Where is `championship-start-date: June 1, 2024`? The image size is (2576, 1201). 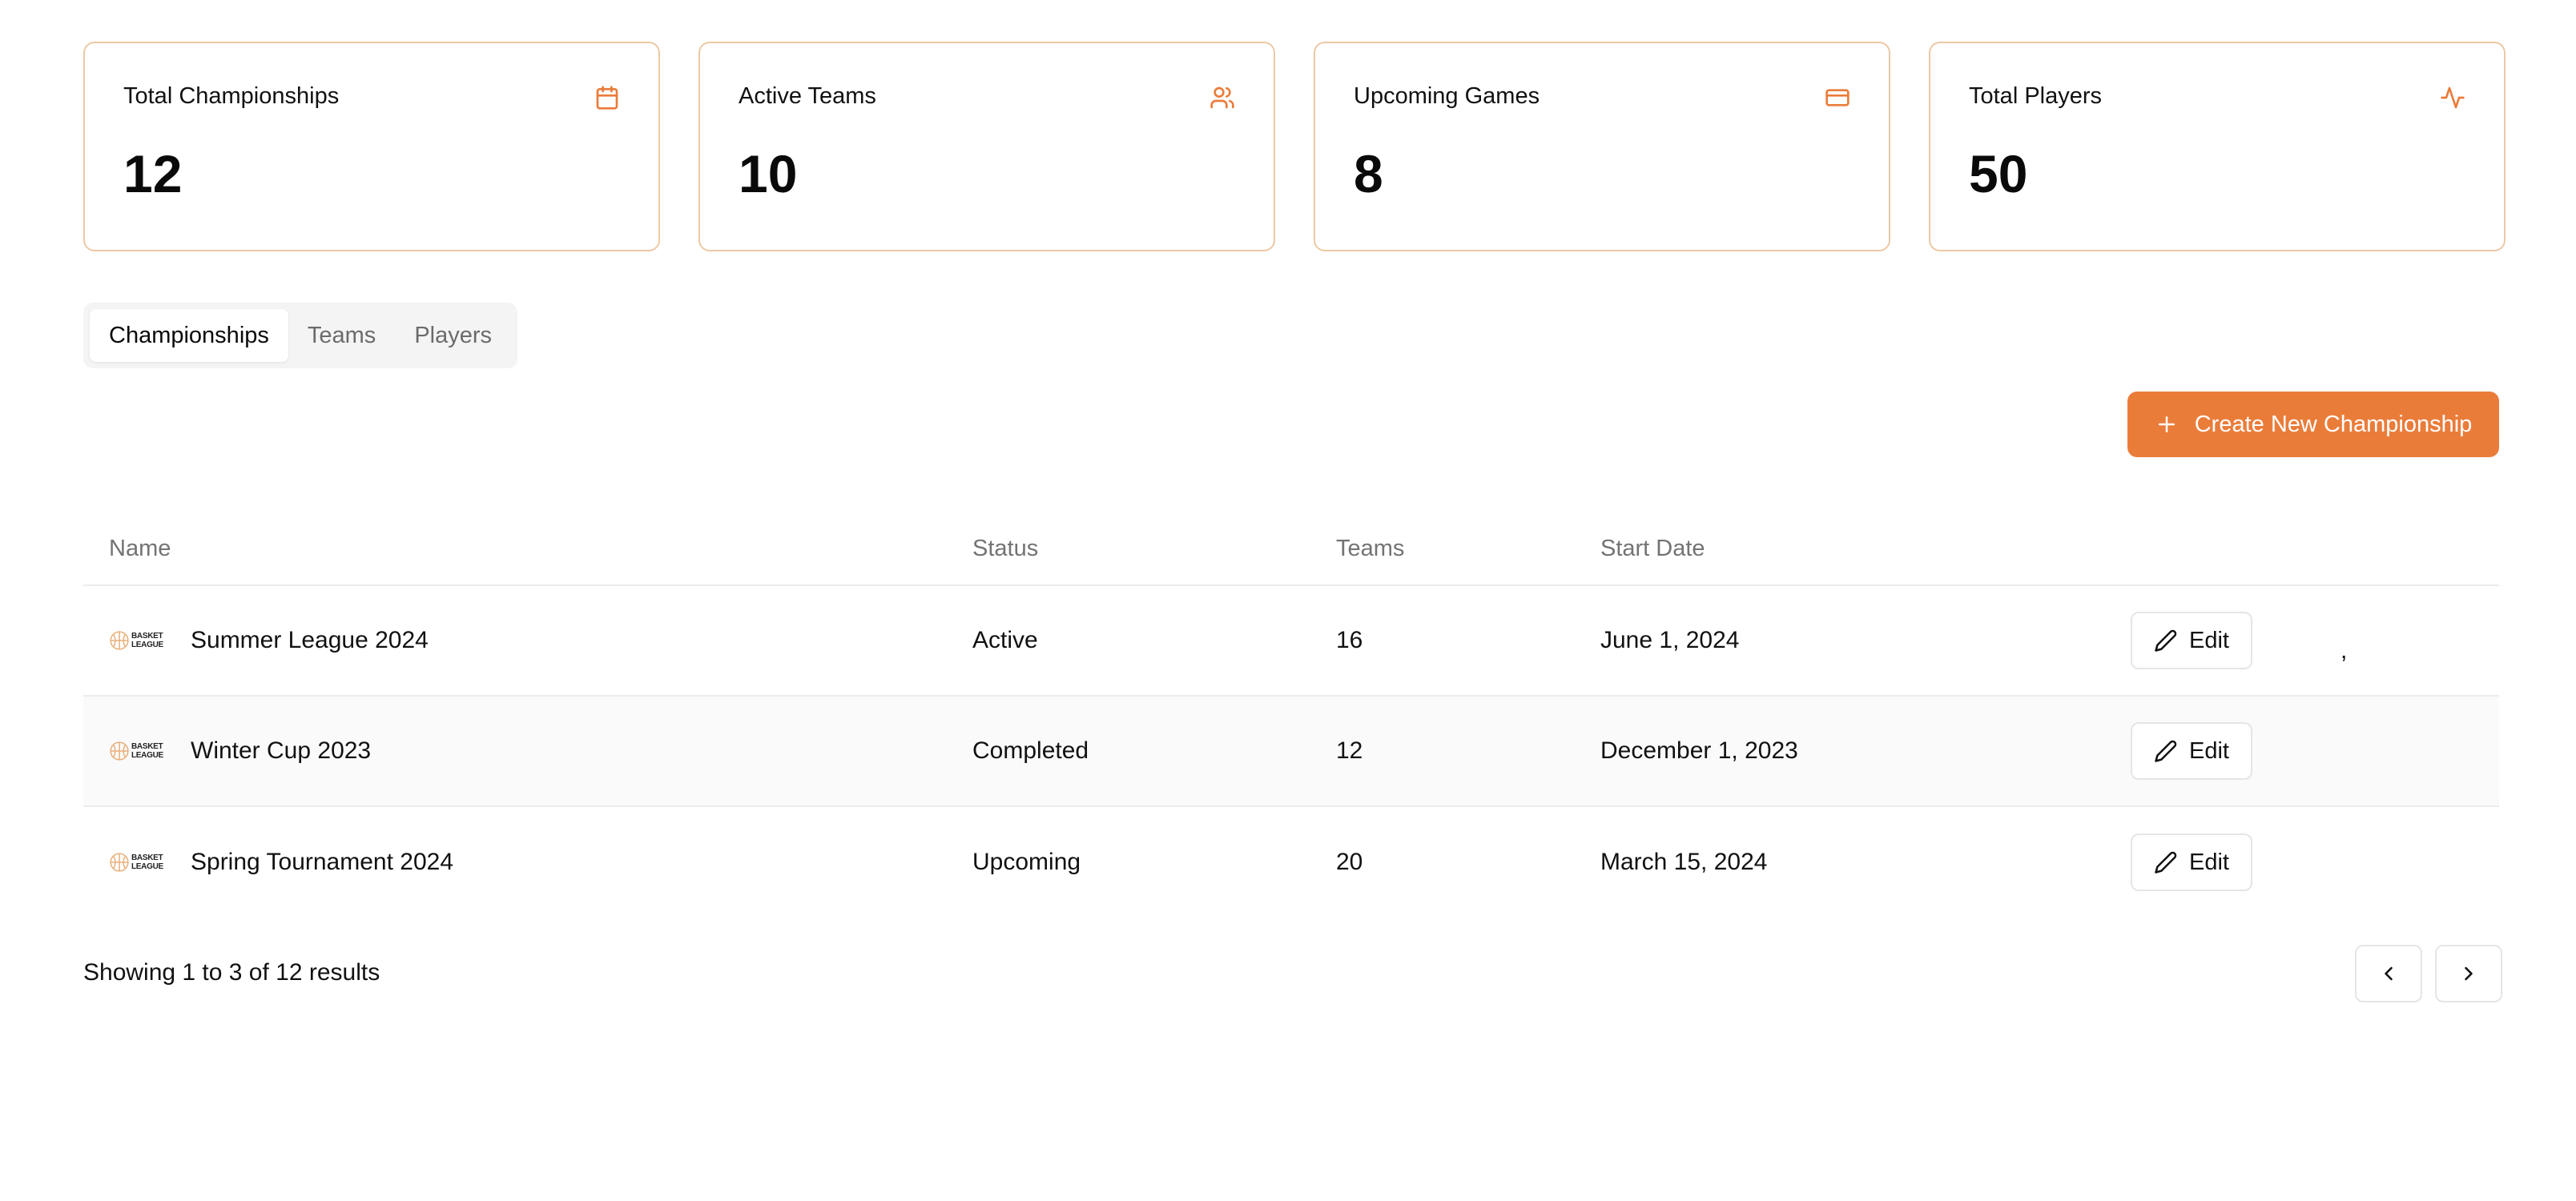
championship-start-date: June 1, 2024 is located at coordinates (1670, 640).